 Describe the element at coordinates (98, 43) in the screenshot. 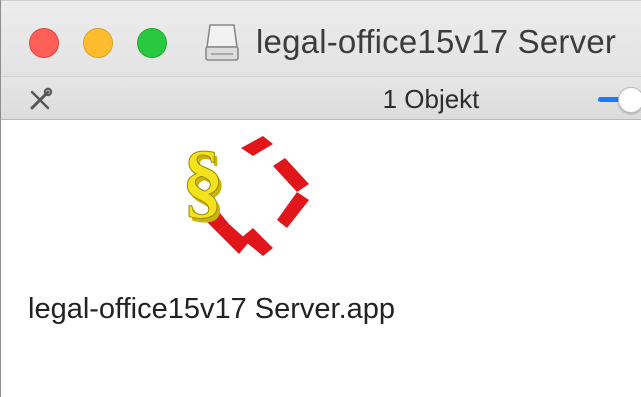

I see `minimize-window-button` at that location.